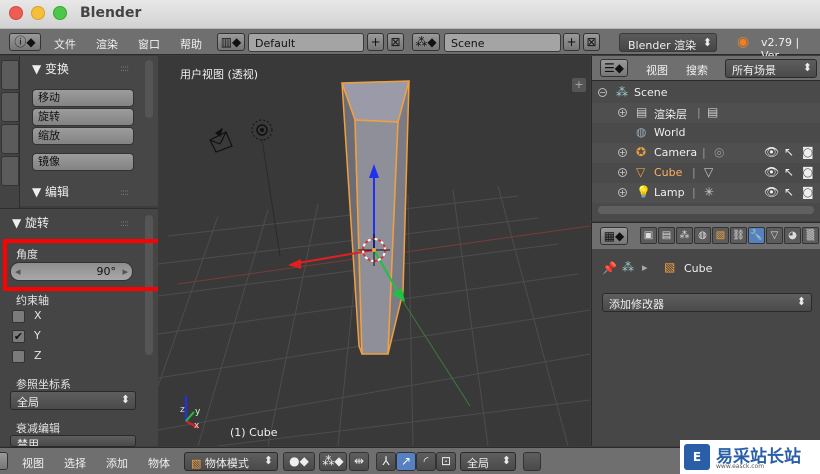 Image resolution: width=820 pixels, height=474 pixels. I want to click on outliner-filter-dropdown: 所有场景 ⬍, so click(771, 68).